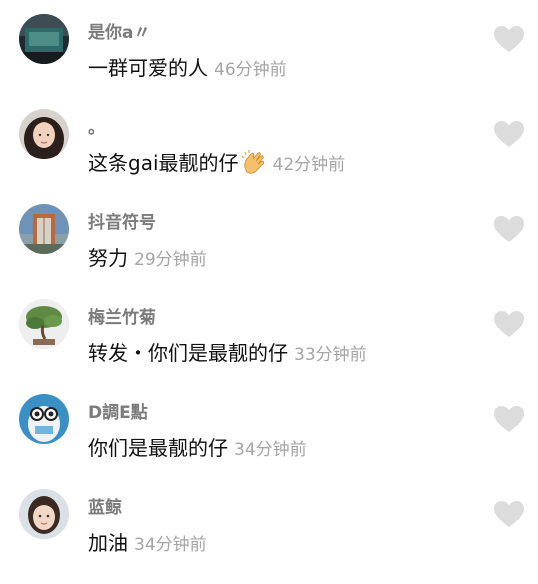 The width and height of the screenshot is (538, 584). What do you see at coordinates (118, 410) in the screenshot?
I see `username: D調E點` at bounding box center [118, 410].